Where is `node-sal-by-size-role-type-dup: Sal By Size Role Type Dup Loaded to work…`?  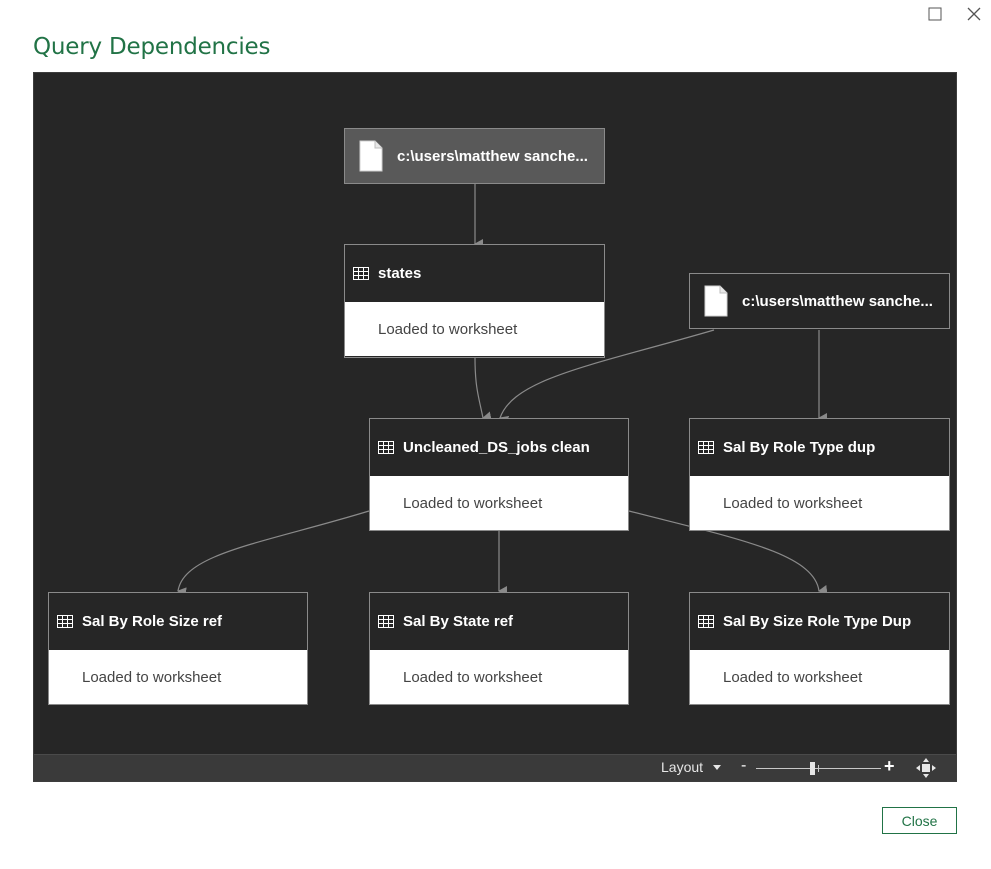
node-sal-by-size-role-type-dup: Sal By Size Role Type Dup Loaded to work… is located at coordinates (819, 648).